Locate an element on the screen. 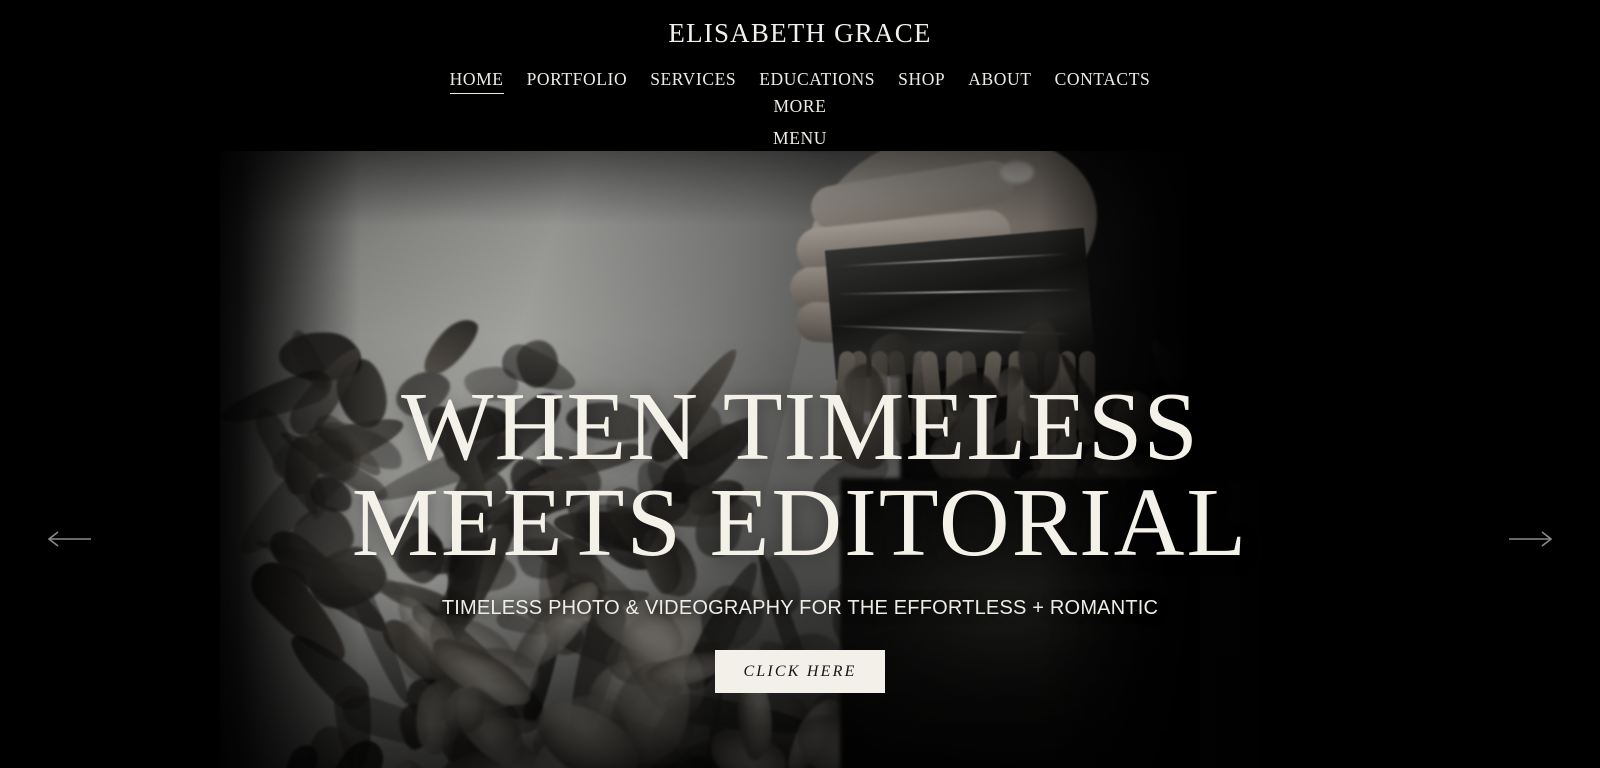 The height and width of the screenshot is (768, 1600). nav-item-contacts: CONTACTS is located at coordinates (1103, 80).